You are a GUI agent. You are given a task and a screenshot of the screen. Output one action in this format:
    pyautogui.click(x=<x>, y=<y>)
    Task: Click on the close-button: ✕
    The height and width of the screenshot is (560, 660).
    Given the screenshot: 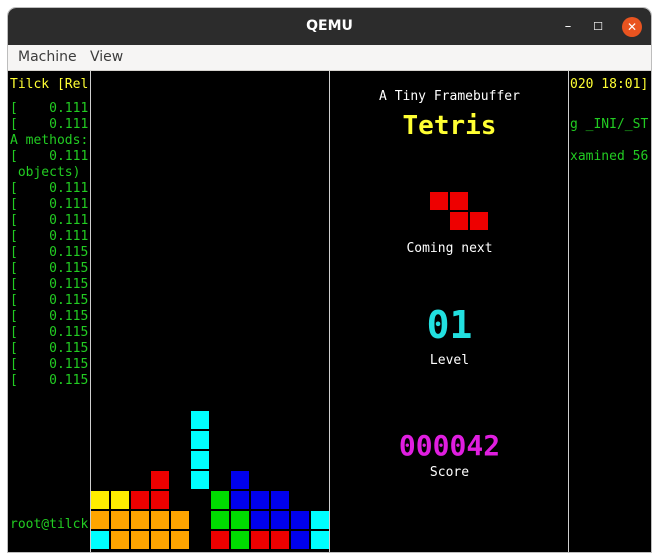 What is the action you would take?
    pyautogui.click(x=632, y=27)
    